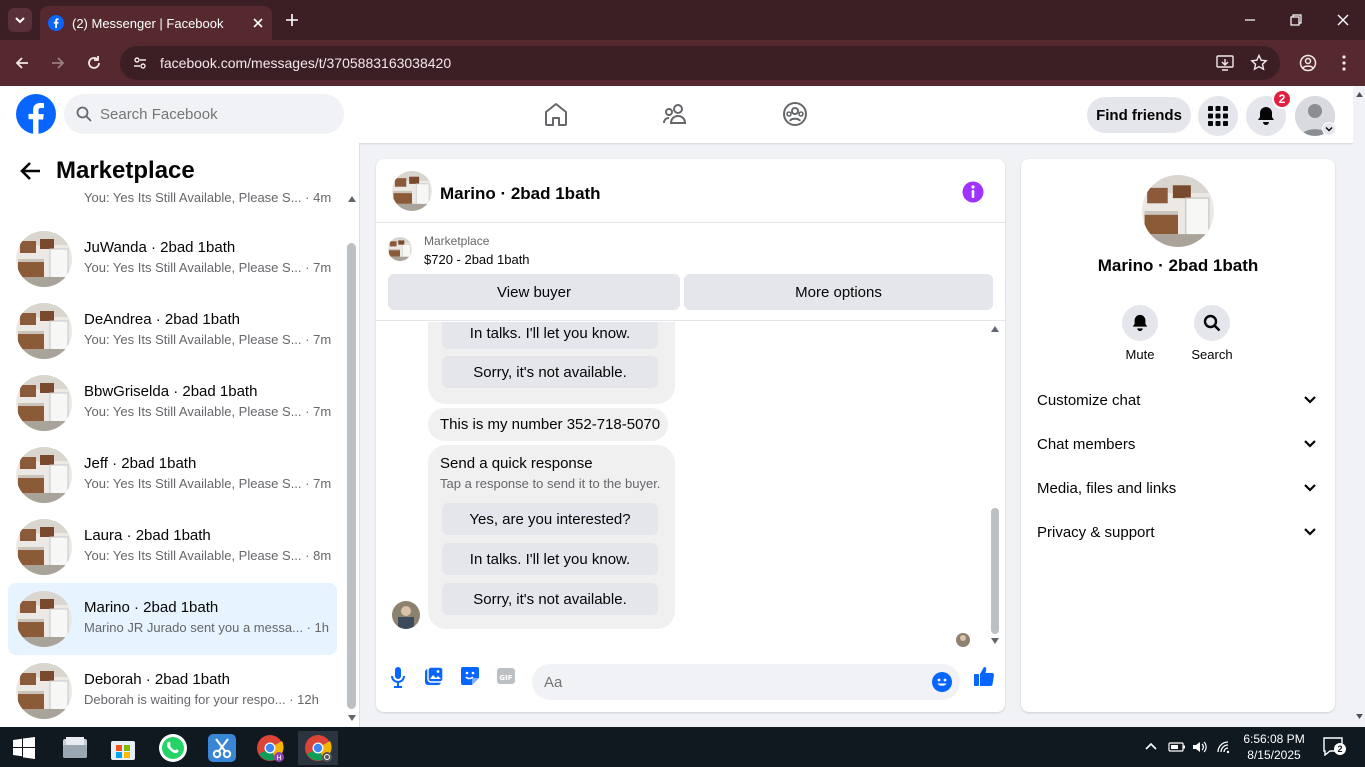 This screenshot has height=767, width=1365. What do you see at coordinates (984, 676) in the screenshot?
I see `like-thumb-icon` at bounding box center [984, 676].